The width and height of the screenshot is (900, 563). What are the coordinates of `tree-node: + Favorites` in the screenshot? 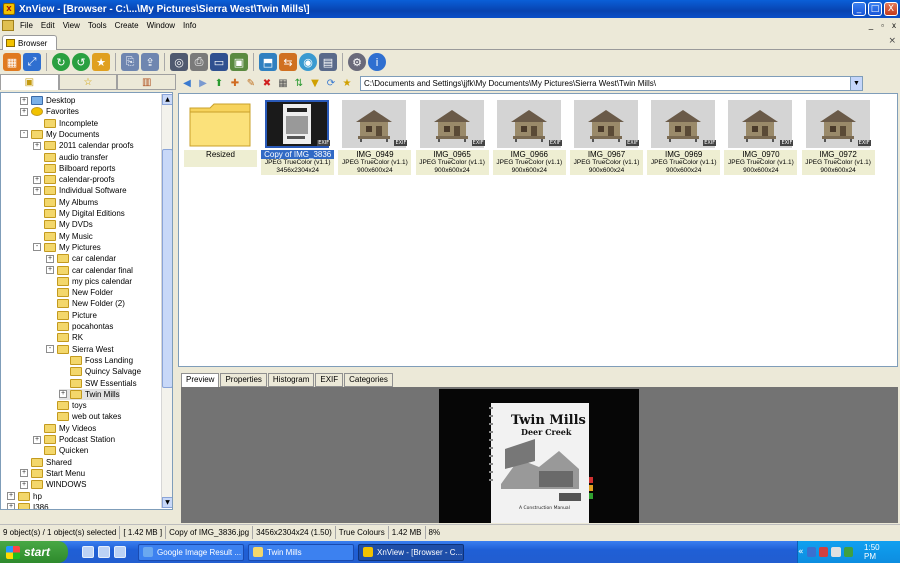 It's located at (49, 111).